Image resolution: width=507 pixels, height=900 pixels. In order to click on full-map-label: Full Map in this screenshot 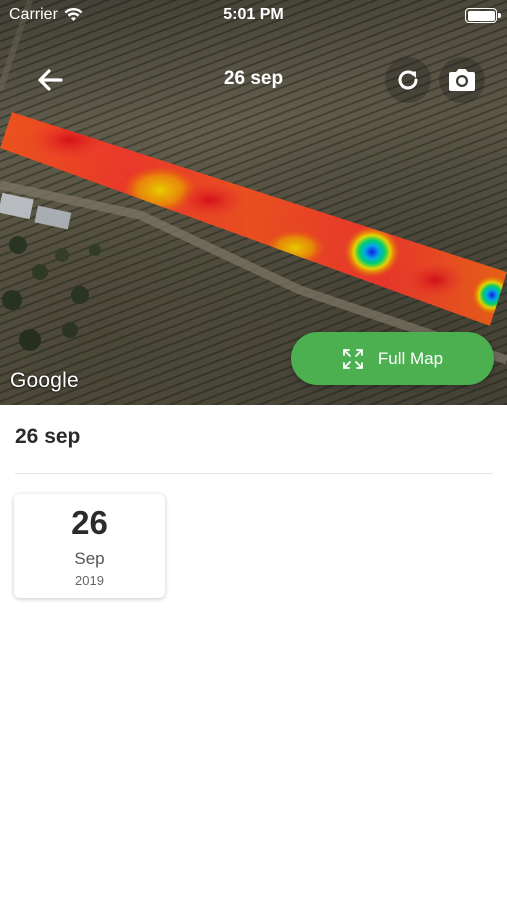, I will do `click(410, 358)`.